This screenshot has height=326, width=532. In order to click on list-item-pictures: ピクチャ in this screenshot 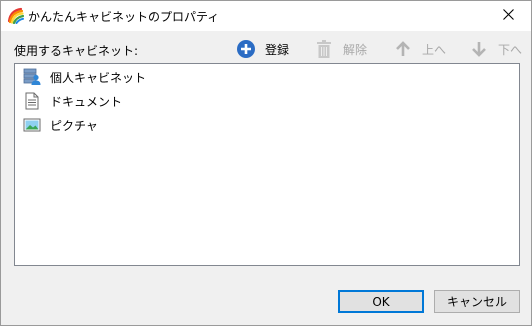, I will do `click(60, 125)`.